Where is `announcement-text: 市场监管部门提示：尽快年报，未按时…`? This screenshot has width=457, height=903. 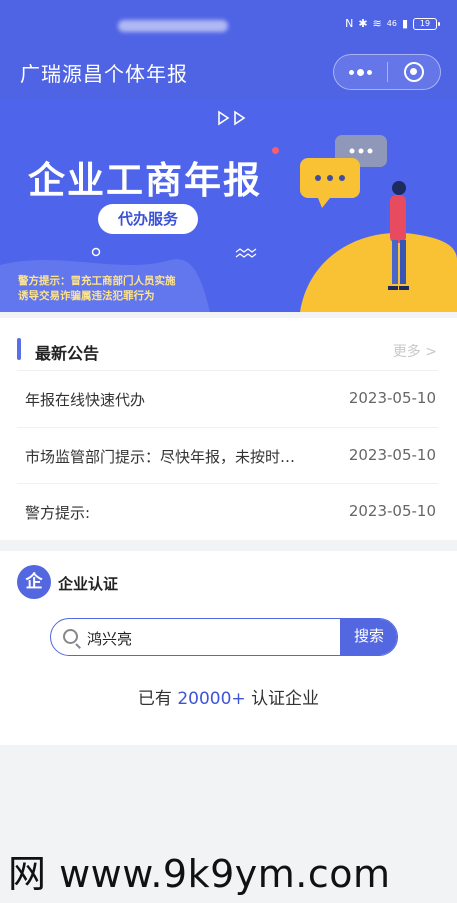 announcement-text: 市场监管部门提示：尽快年报，未按时… is located at coordinates (160, 457).